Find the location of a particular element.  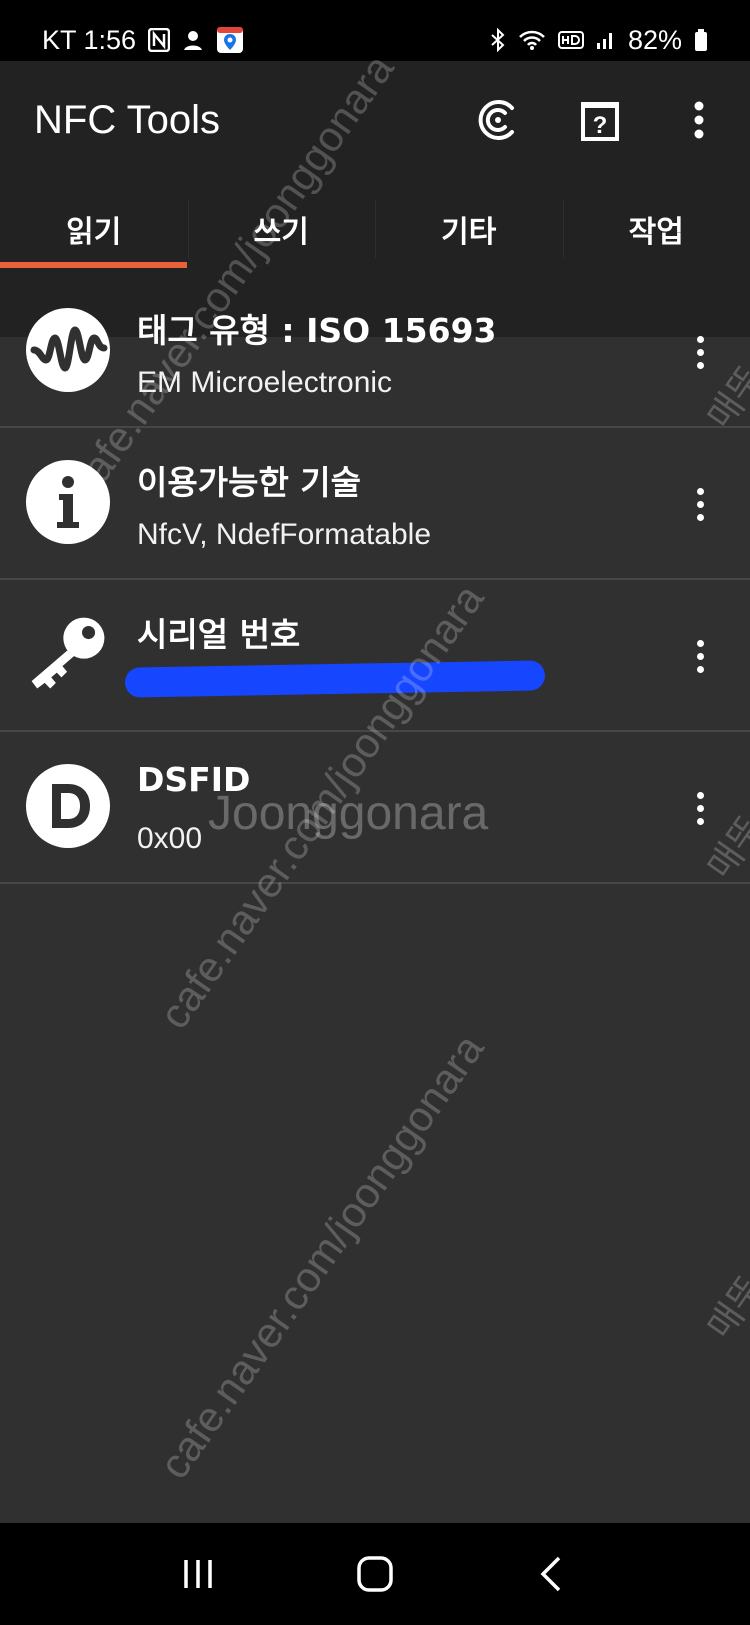

status-right: 82% is located at coordinates (599, 40).